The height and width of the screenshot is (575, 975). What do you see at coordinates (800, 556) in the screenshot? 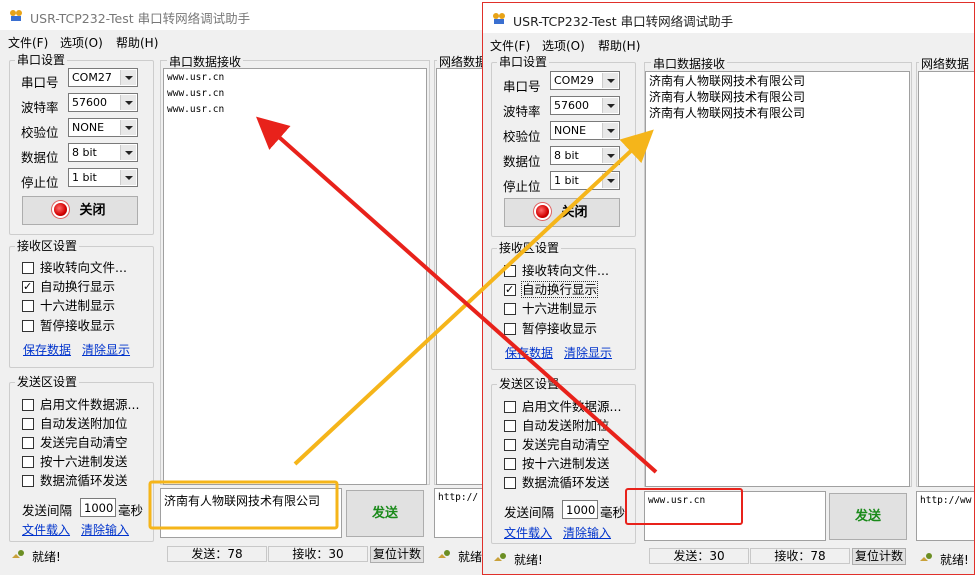
I see `recv-count: 接收：78` at bounding box center [800, 556].